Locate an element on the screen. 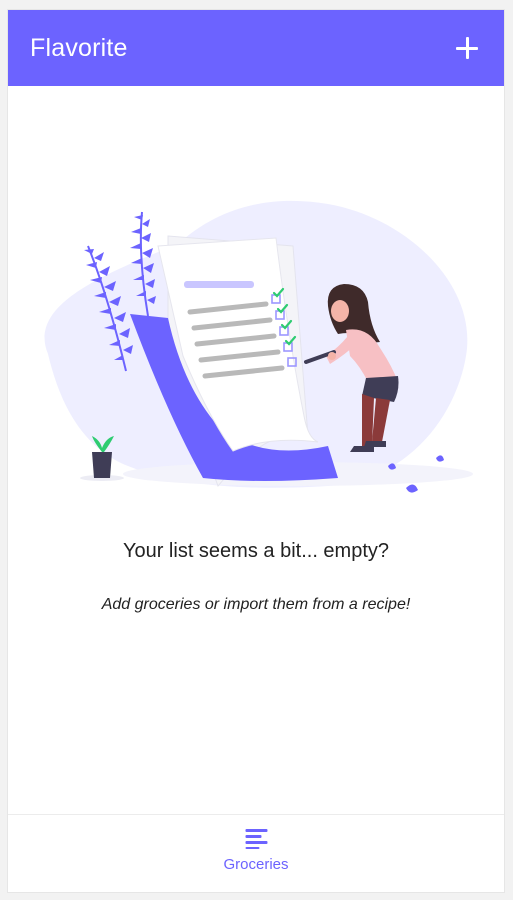 The height and width of the screenshot is (900, 513). nav-item-groceries: Groceries is located at coordinates (256, 851).